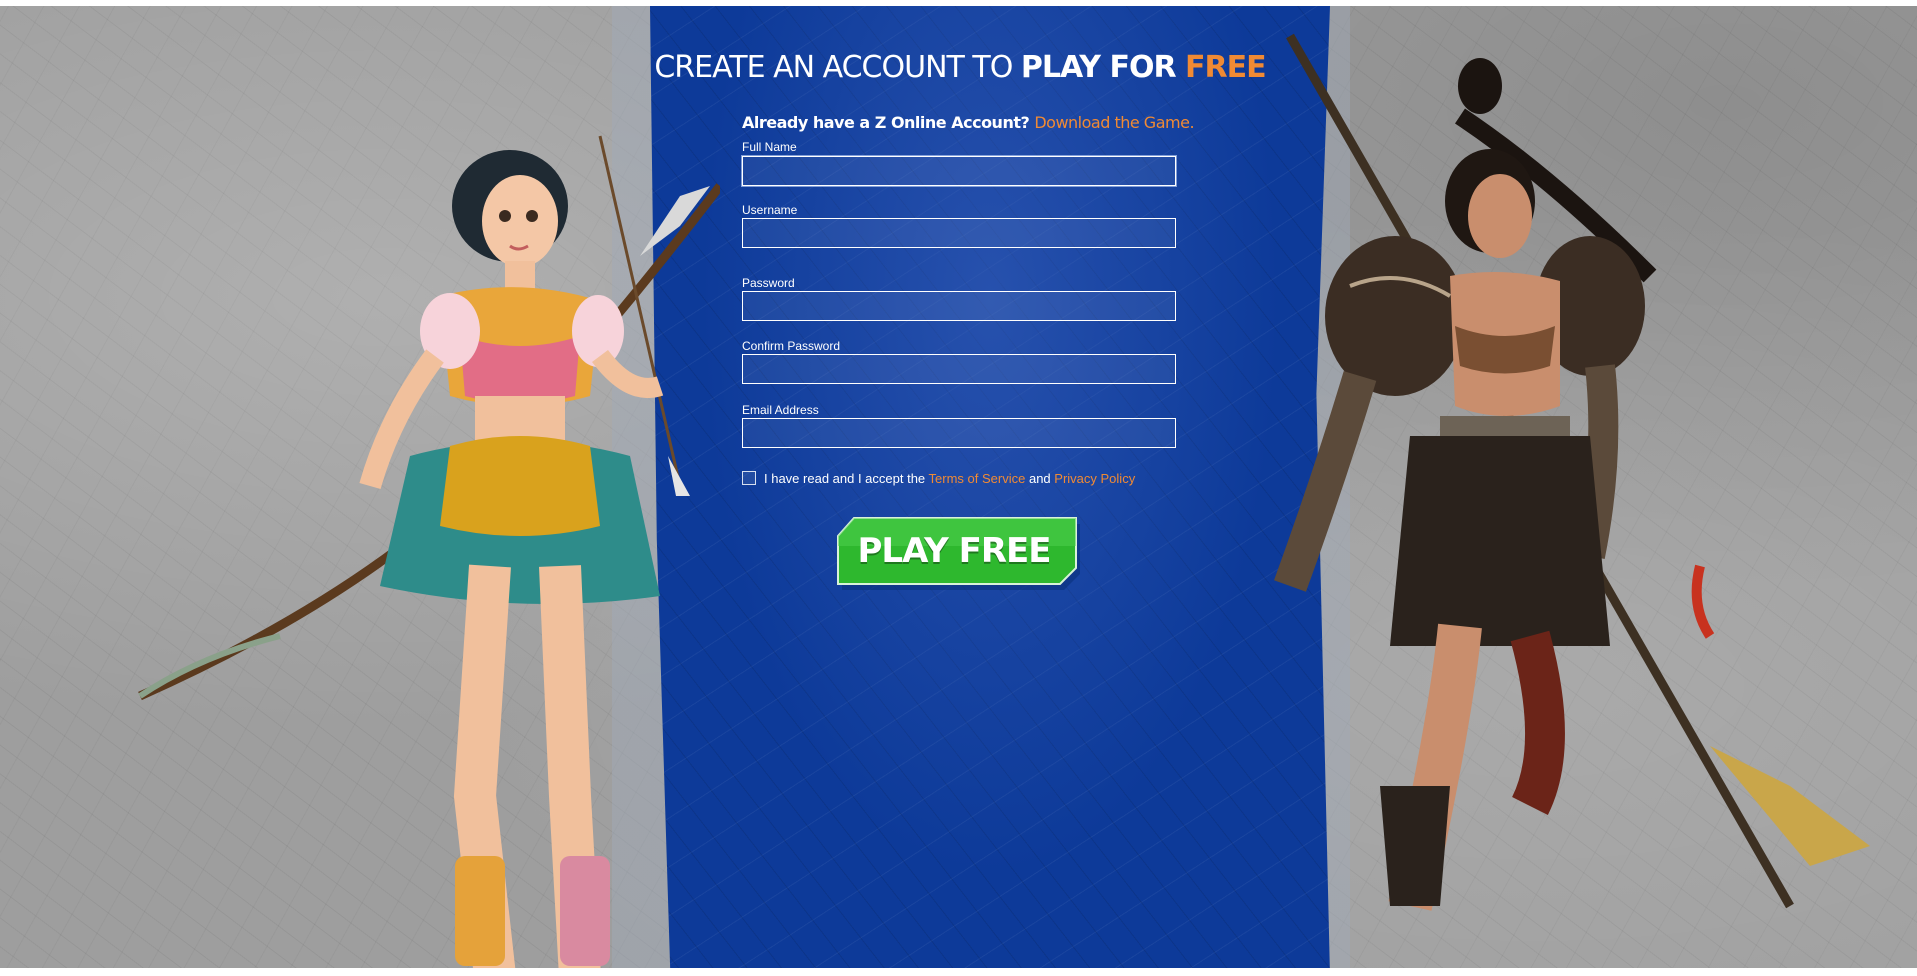  I want to click on title-part-2: PLAY FOR, so click(1103, 67).